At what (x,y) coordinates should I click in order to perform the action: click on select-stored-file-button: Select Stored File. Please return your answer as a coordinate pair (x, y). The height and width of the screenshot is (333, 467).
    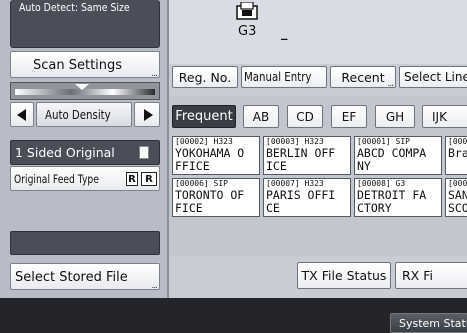
    Looking at the image, I should click on (85, 277).